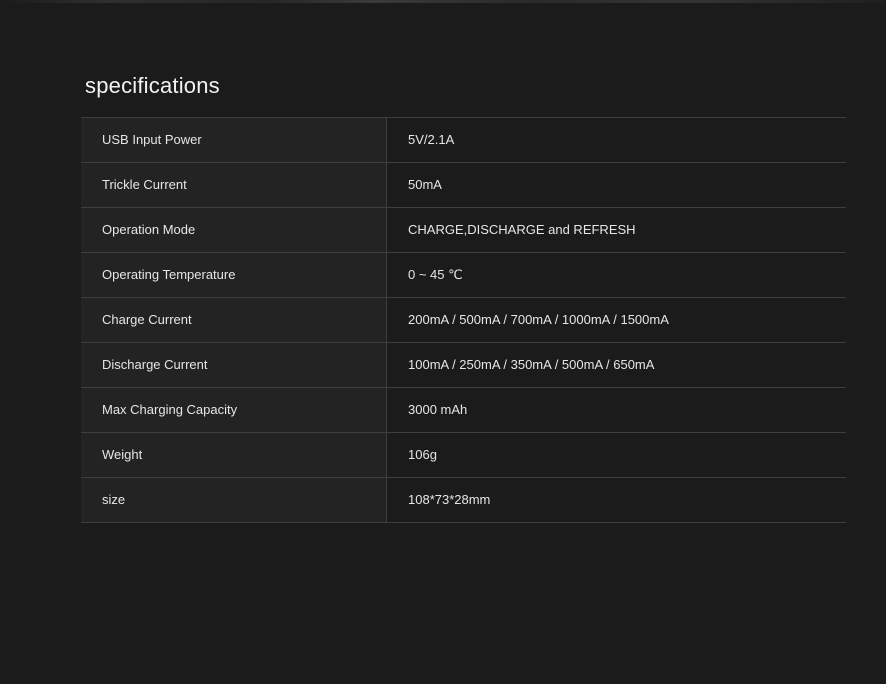 The image size is (886, 684). What do you see at coordinates (234, 275) in the screenshot?
I see `spec-label: Operating Temperature` at bounding box center [234, 275].